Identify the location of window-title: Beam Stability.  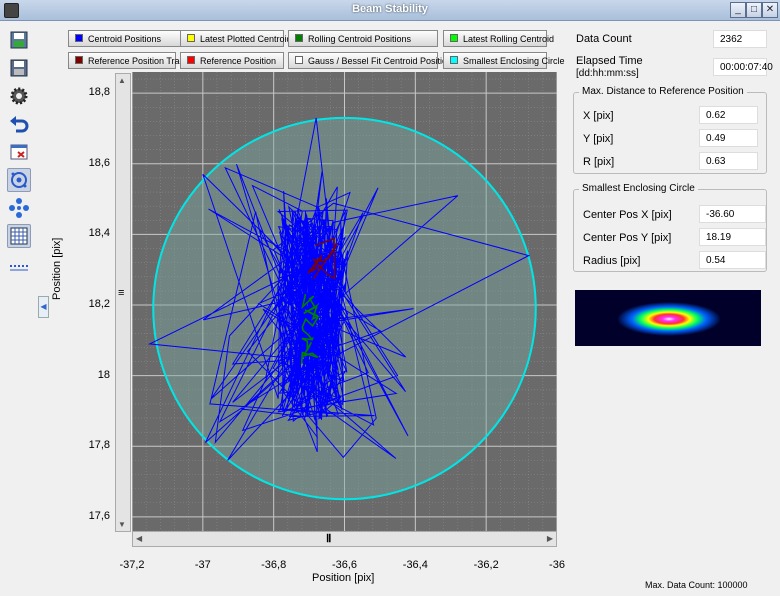
(390, 9).